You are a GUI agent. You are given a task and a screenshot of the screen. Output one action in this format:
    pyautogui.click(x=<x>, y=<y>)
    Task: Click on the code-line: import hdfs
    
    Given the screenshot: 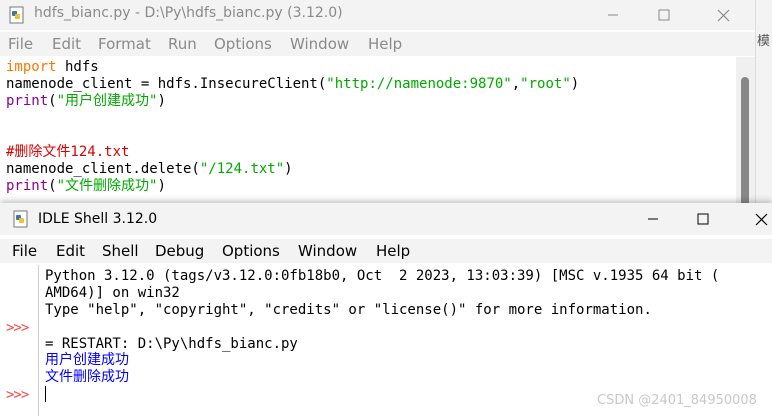 What is the action you would take?
    pyautogui.click(x=52, y=67)
    